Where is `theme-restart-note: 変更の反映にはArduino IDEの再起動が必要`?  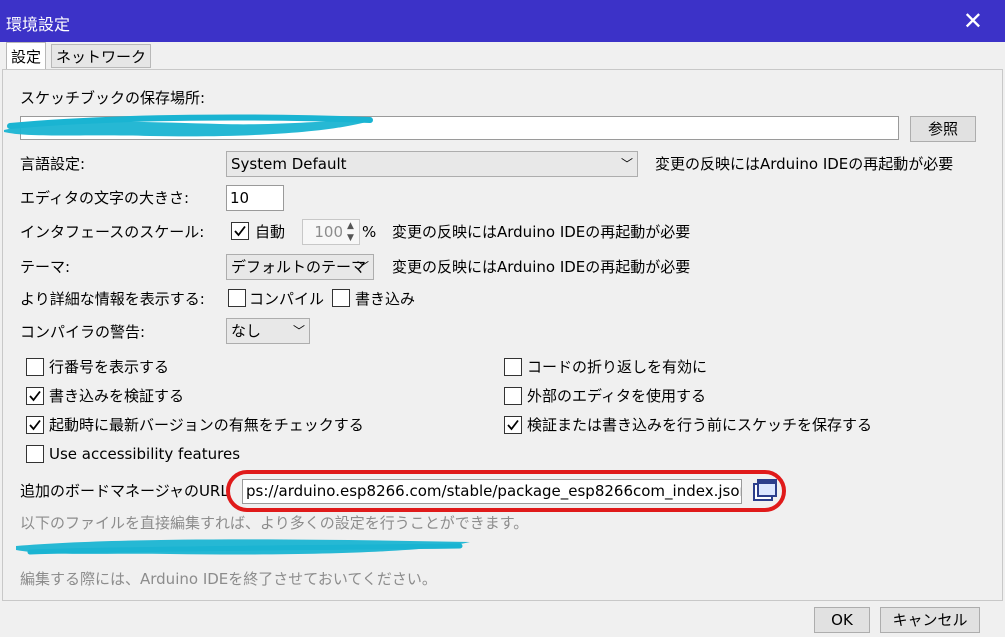 theme-restart-note: 変更の反映にはArduino IDEの再起動が必要 is located at coordinates (541, 267).